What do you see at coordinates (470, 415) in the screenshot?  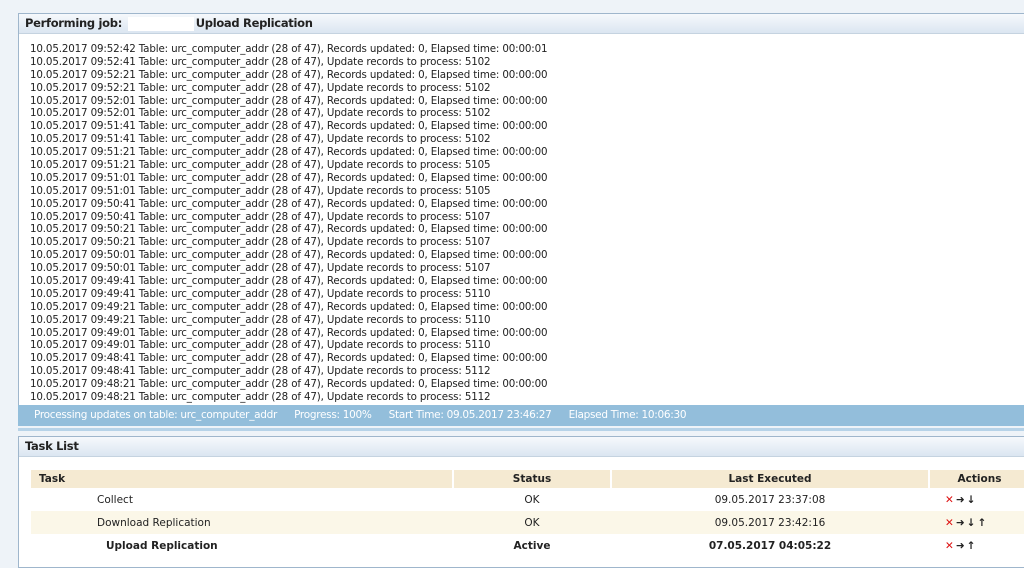 I see `status-start-time: Start Time: 09.05.2017 23:46:27` at bounding box center [470, 415].